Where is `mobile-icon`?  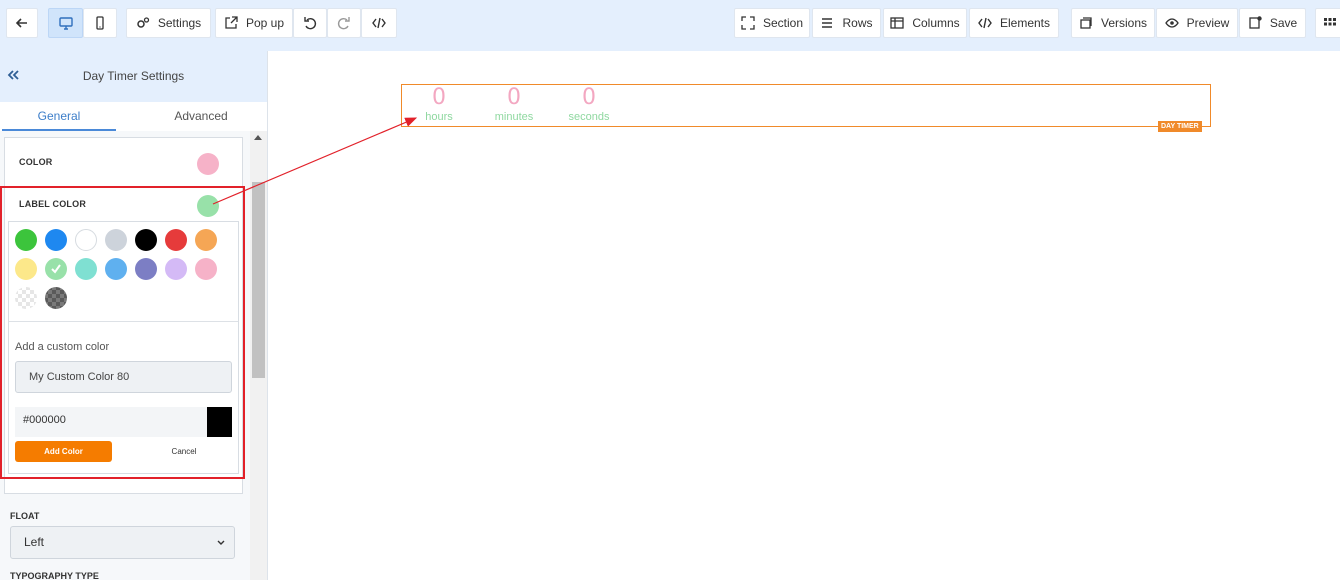
mobile-icon is located at coordinates (100, 23).